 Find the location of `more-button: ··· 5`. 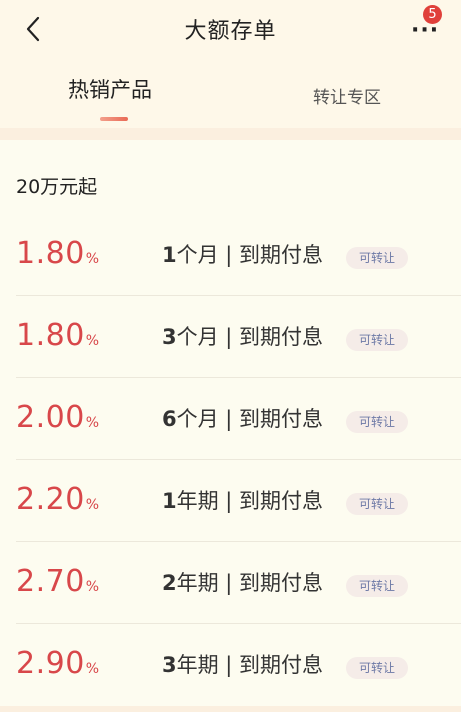

more-button: ··· 5 is located at coordinates (428, 24).